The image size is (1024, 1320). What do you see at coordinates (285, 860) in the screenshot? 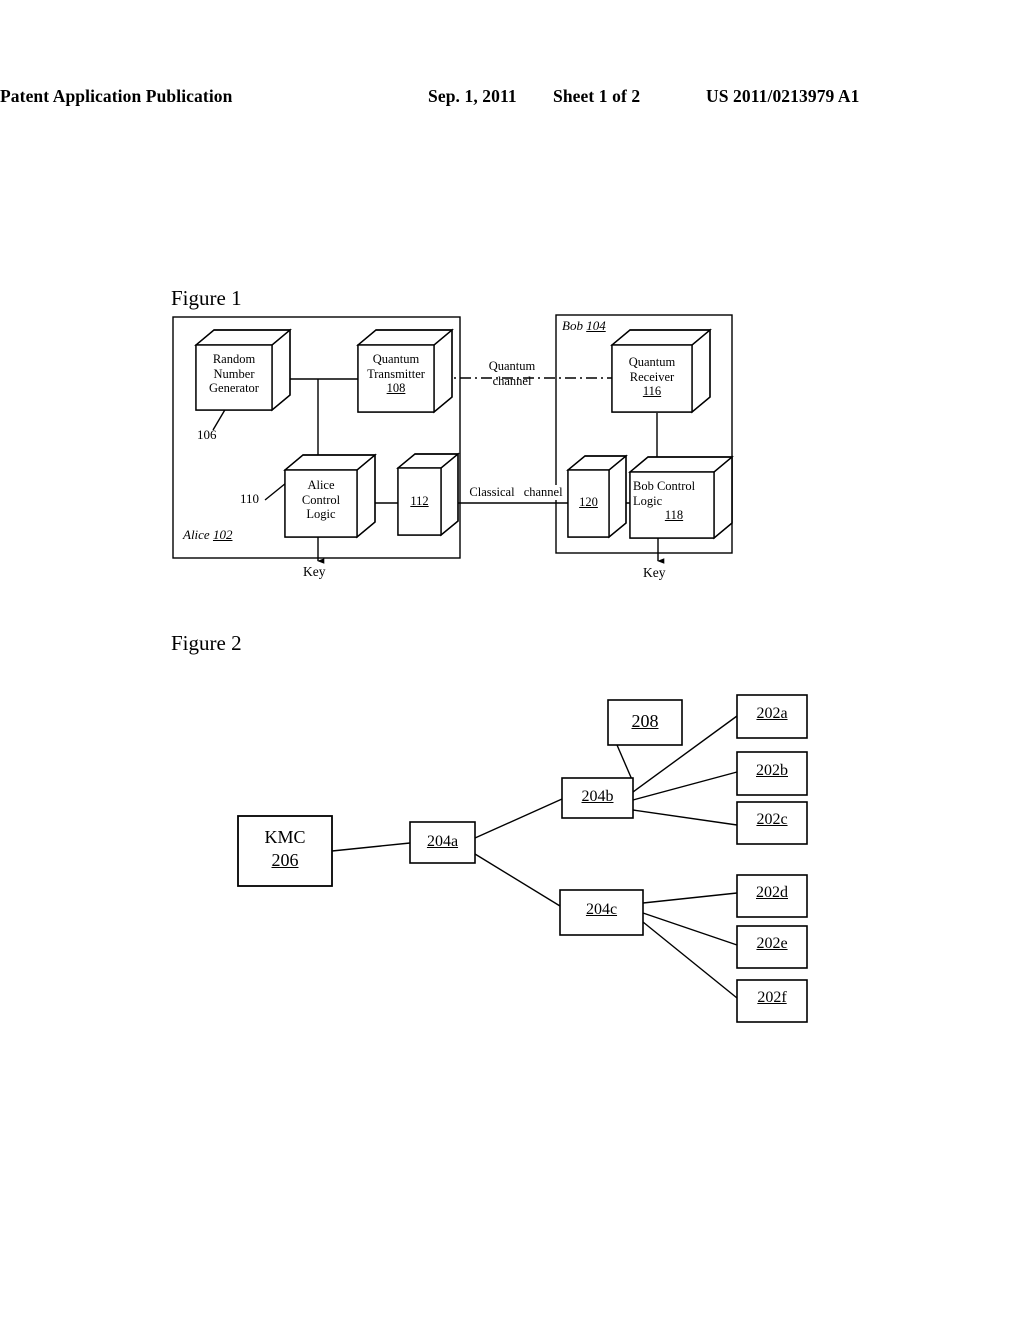
I see `kmc-line-2: 206` at bounding box center [285, 860].